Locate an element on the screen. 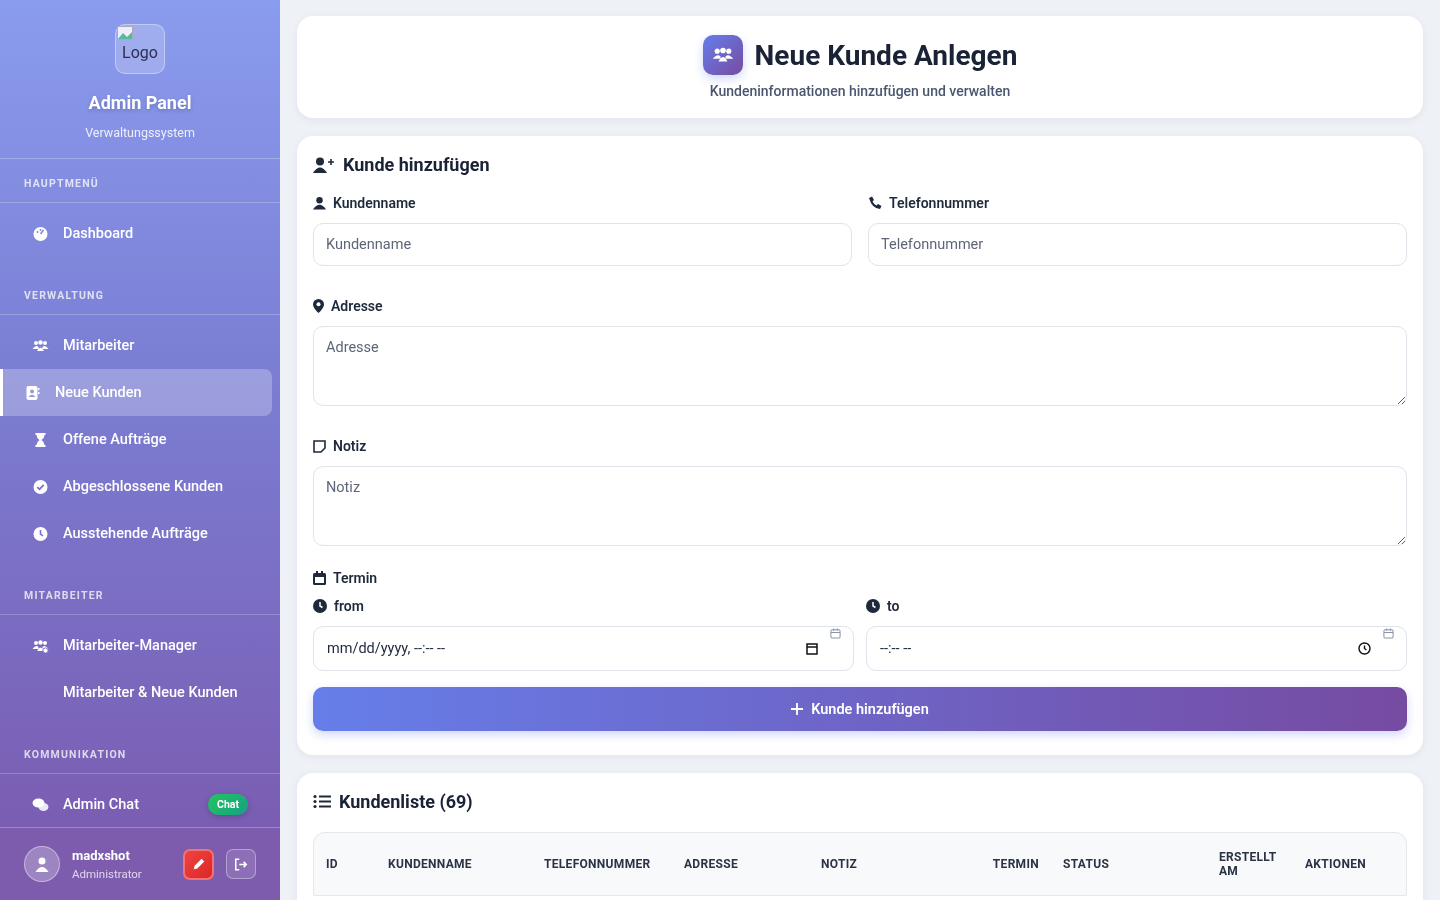  logout-button is located at coordinates (241, 864).